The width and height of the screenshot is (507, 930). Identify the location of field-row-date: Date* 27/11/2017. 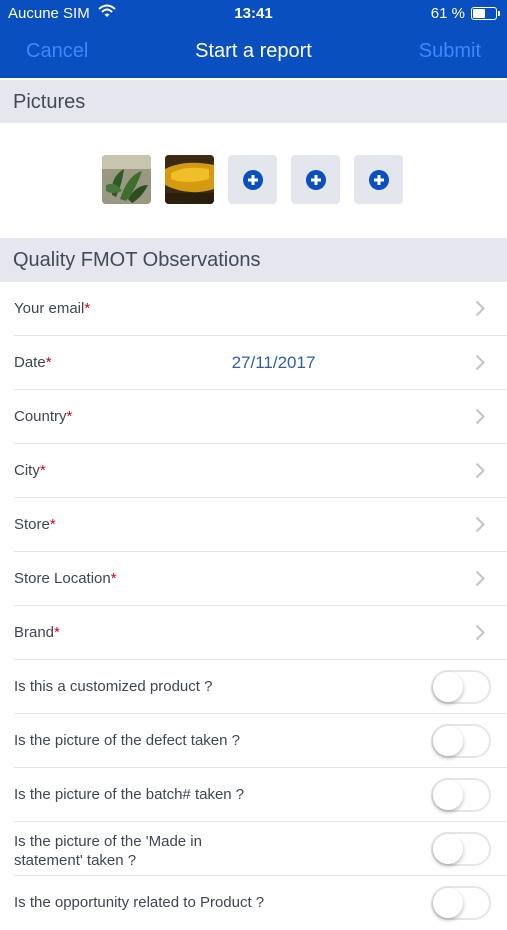
(253, 363).